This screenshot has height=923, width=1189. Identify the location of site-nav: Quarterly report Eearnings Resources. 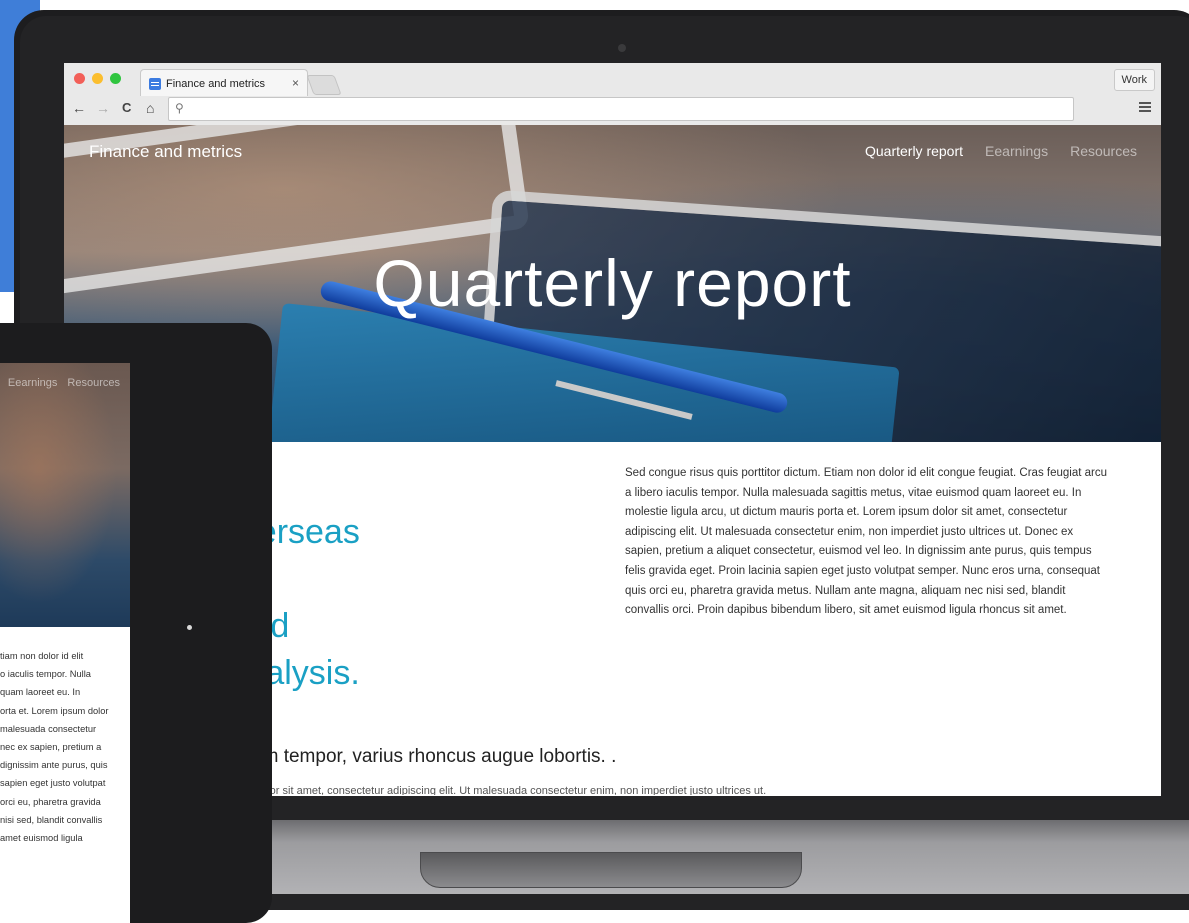
(1001, 151).